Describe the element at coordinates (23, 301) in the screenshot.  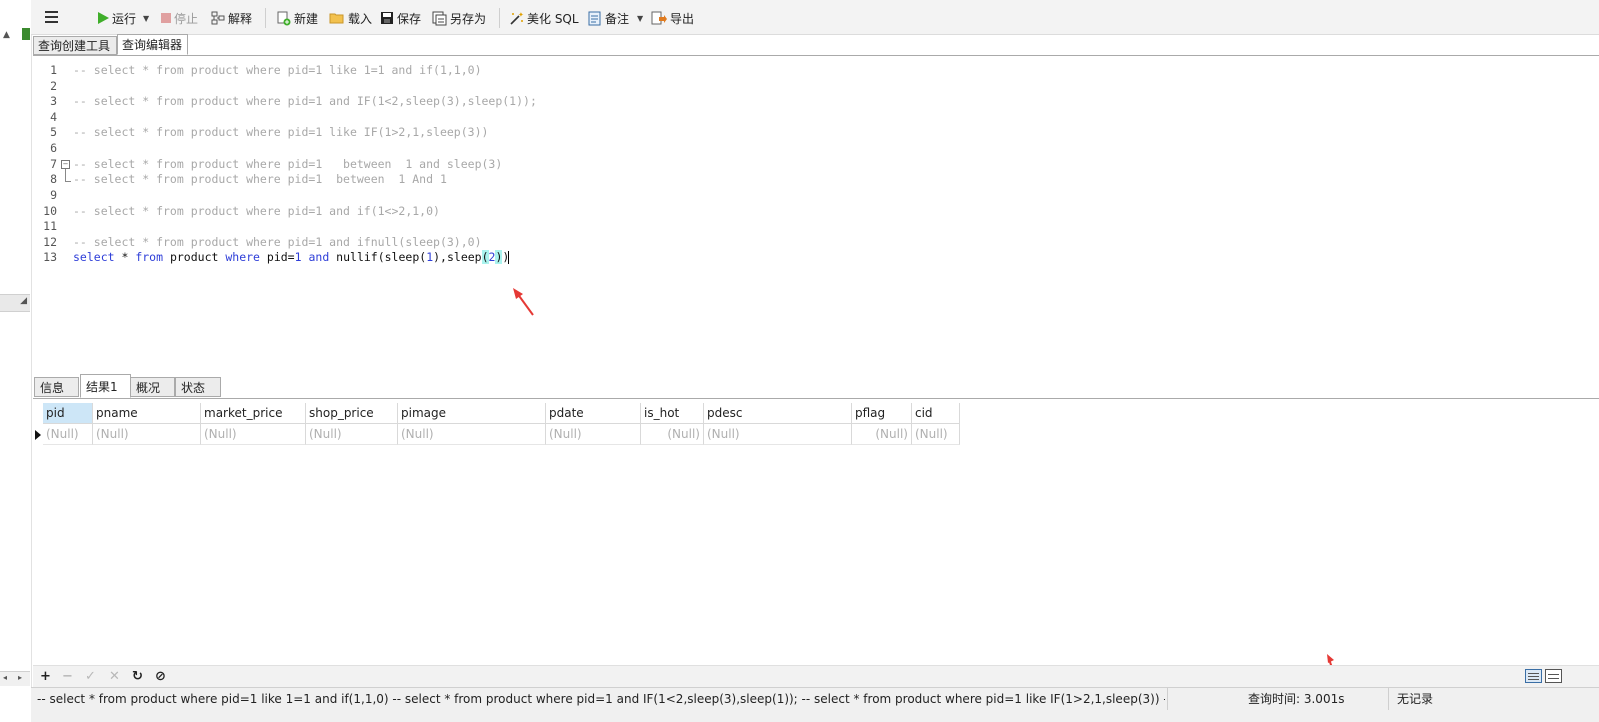
I see `collapse-left-icon: ◢` at that location.